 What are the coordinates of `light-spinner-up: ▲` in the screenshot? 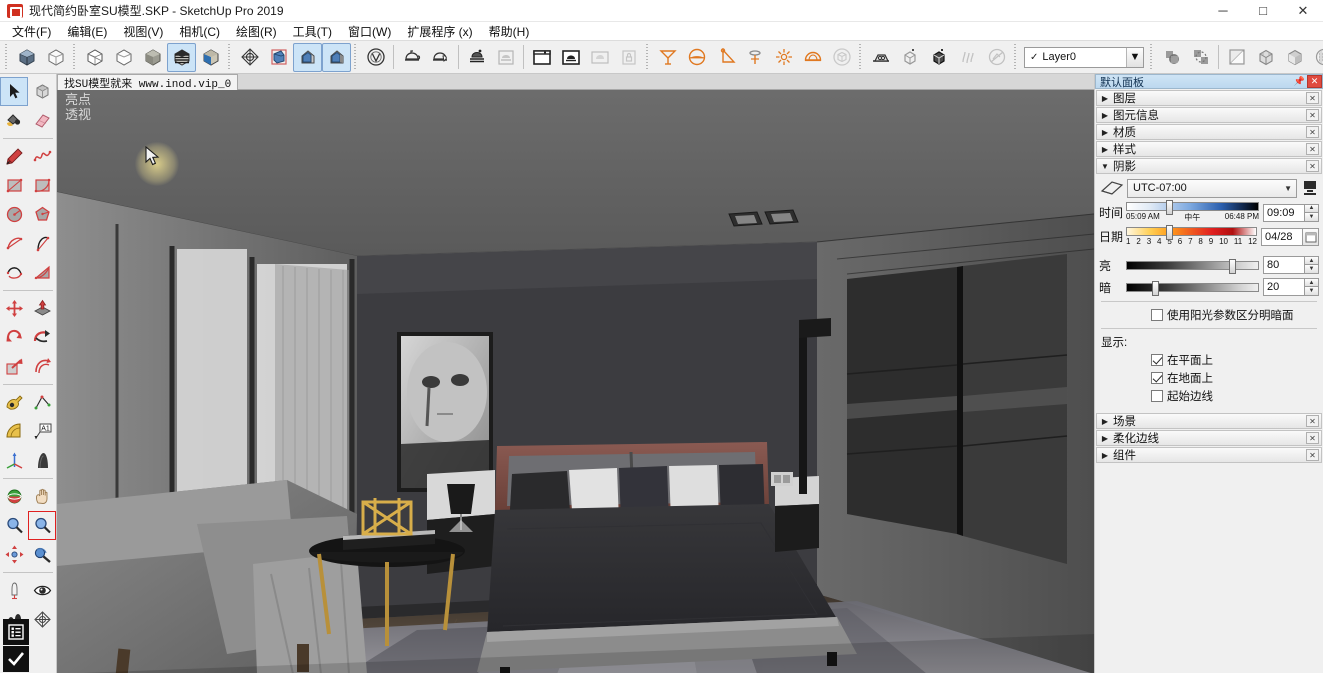 It's located at (1312, 260).